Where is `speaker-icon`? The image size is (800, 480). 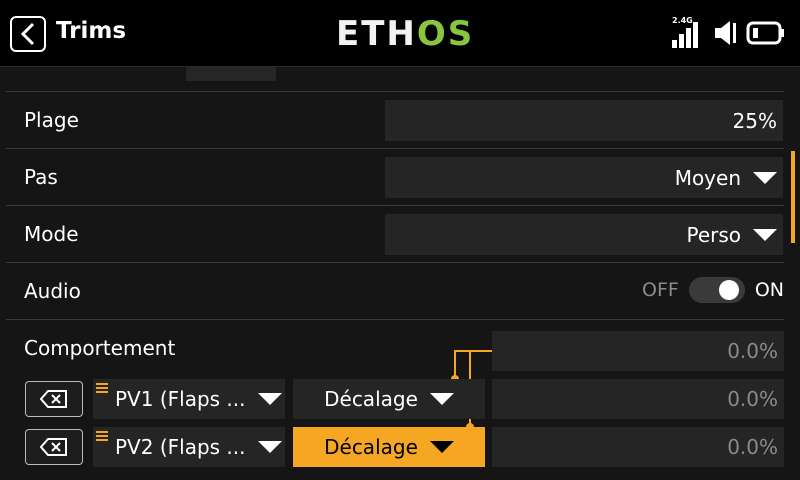
speaker-icon is located at coordinates (725, 33).